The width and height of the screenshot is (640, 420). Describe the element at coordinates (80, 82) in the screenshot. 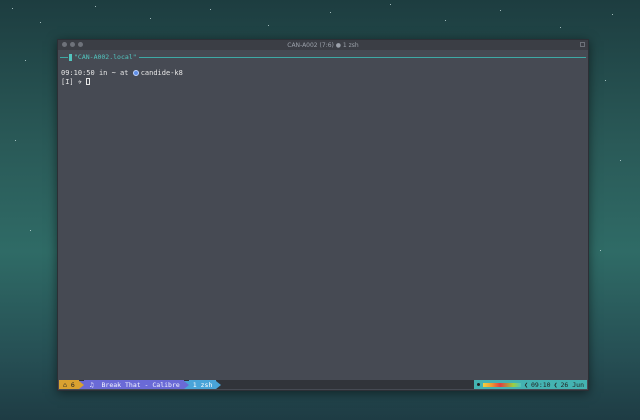

I see `prompt-symbol-icon: ✈` at that location.